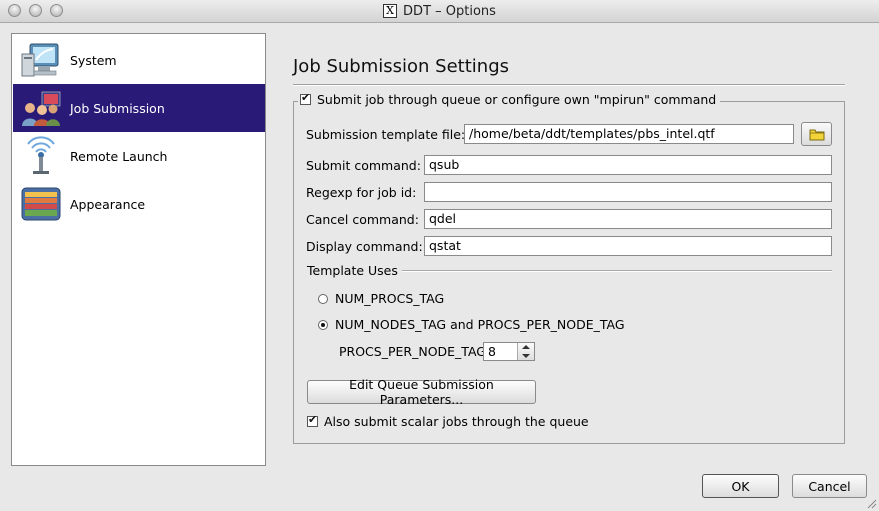  Describe the element at coordinates (139, 60) in the screenshot. I see `category-item-system: System` at that location.